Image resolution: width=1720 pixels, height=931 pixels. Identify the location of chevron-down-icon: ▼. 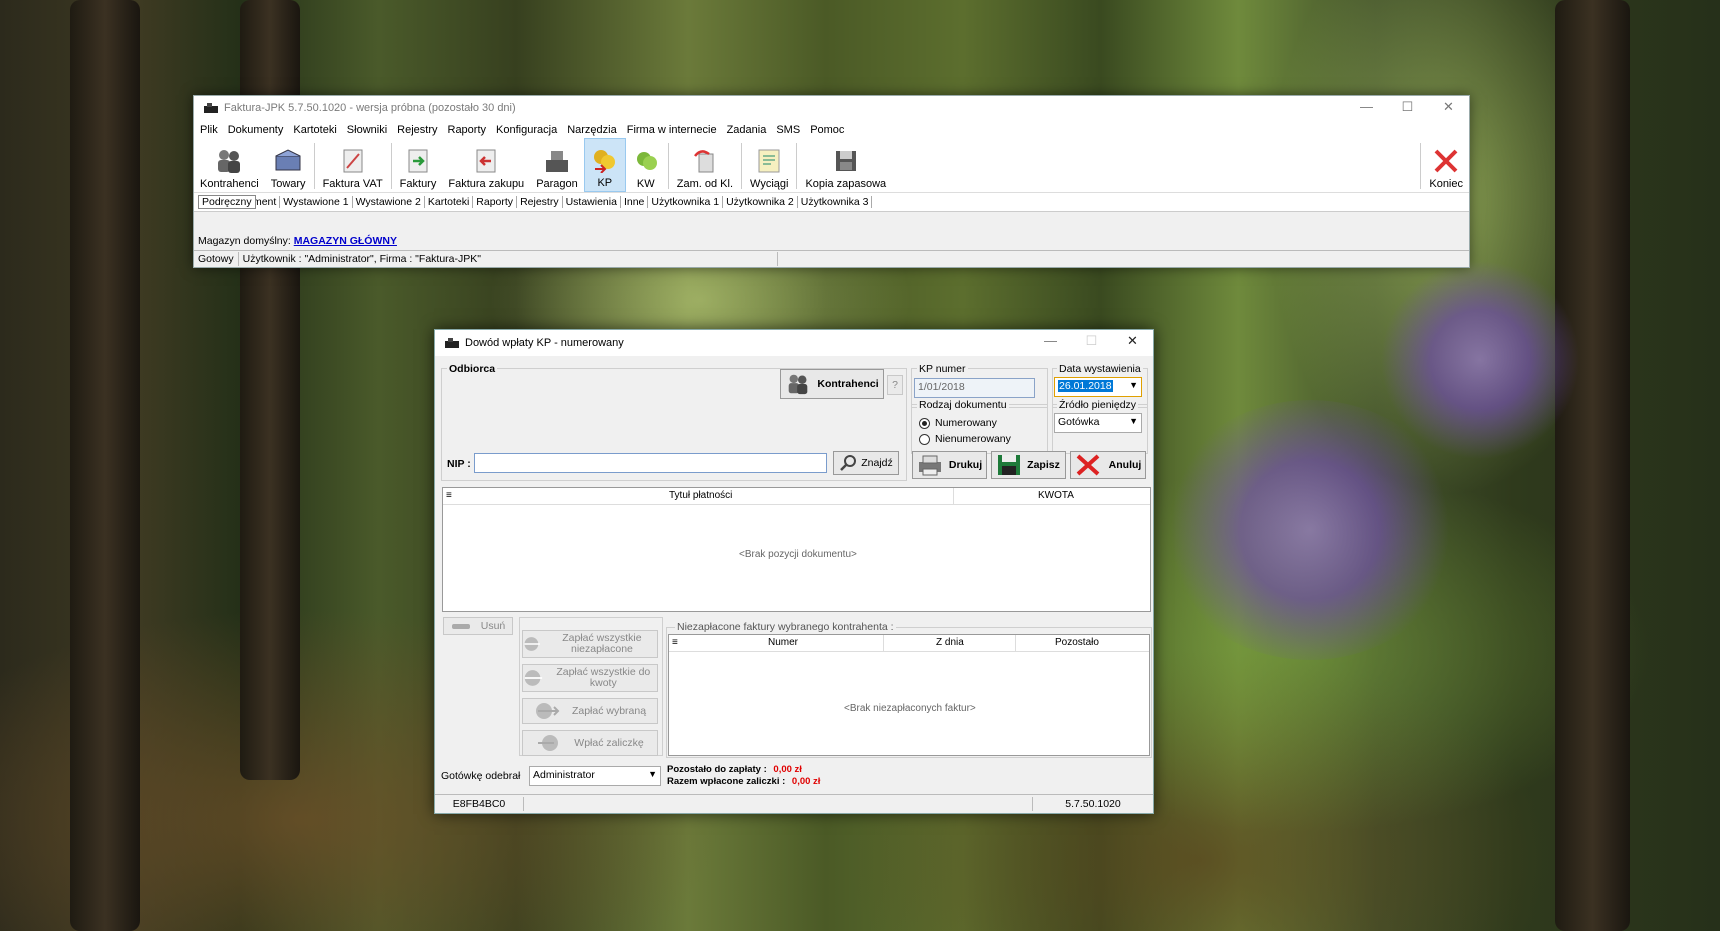
(1133, 421).